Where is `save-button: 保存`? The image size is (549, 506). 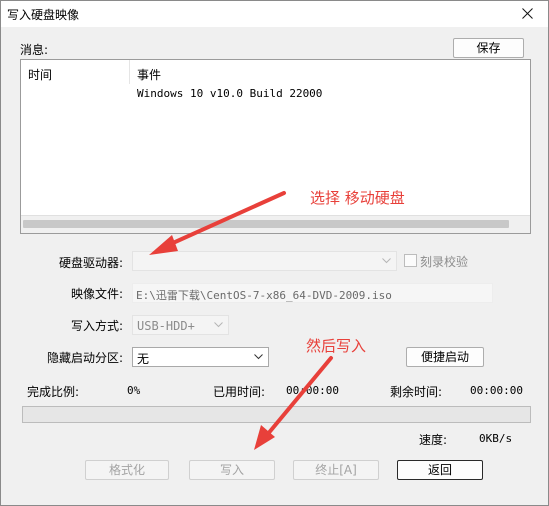 save-button: 保存 is located at coordinates (488, 48).